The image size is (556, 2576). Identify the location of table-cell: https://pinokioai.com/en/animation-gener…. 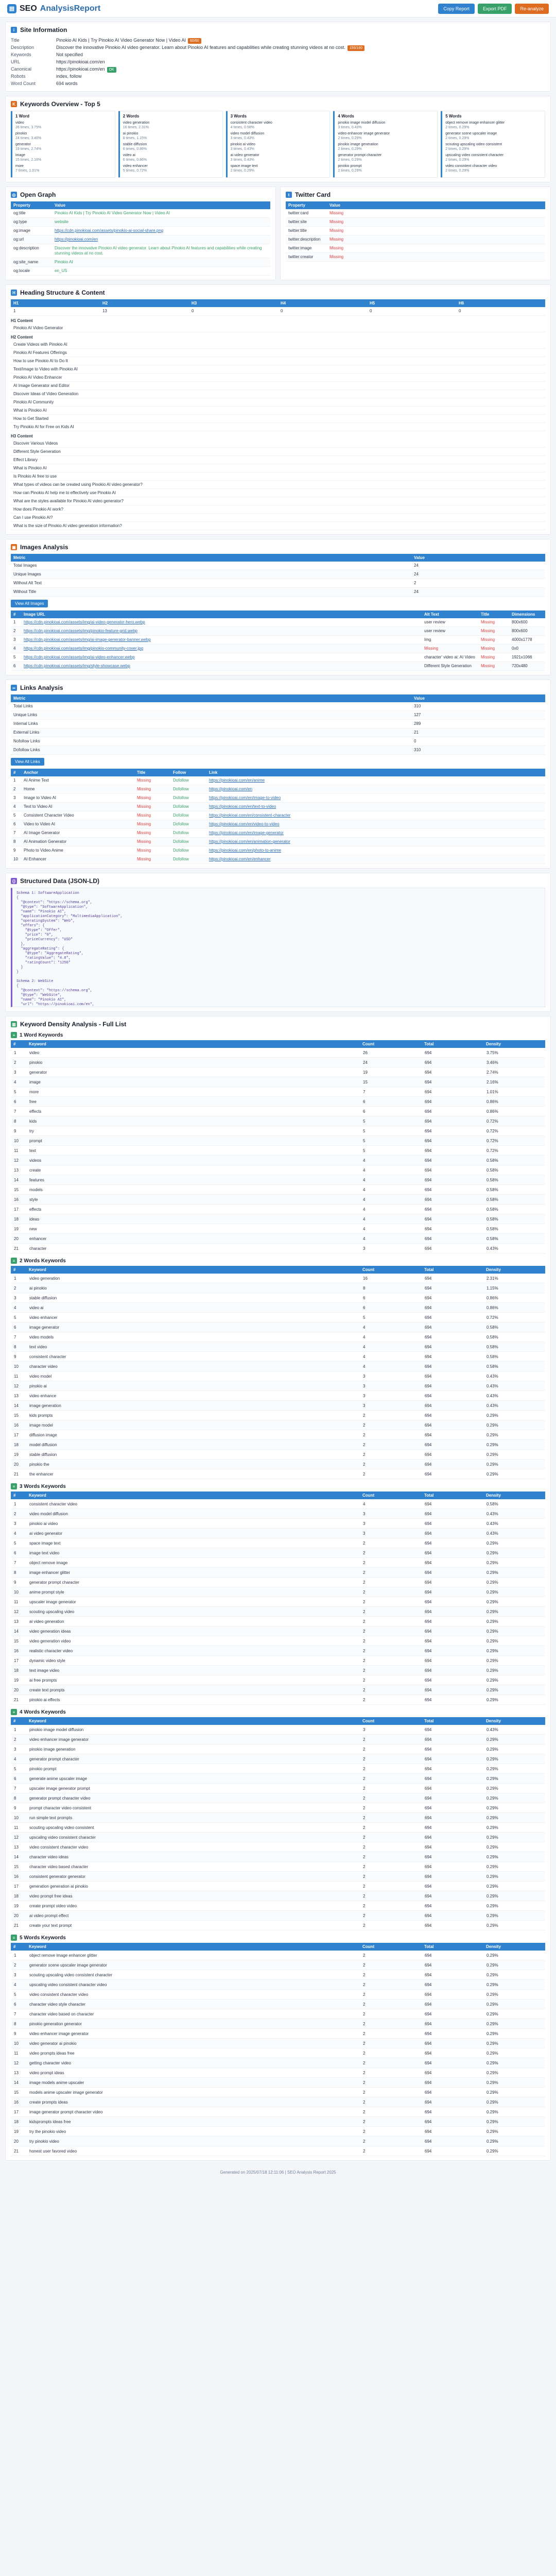
(375, 841).